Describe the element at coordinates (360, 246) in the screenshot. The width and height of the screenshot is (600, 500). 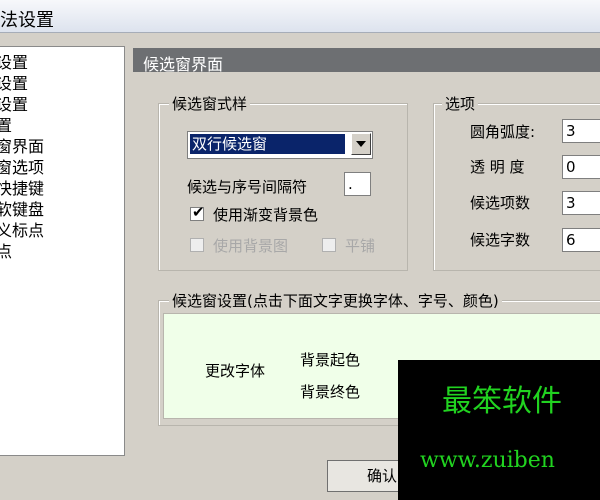
I see `tile-label: 平铺` at that location.